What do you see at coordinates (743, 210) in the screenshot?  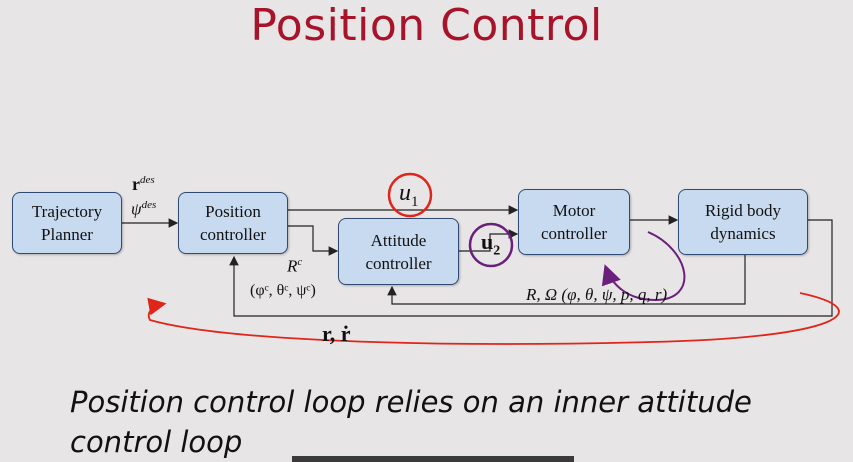 I see `rigid-body-dynamics-line1: Rigid body` at bounding box center [743, 210].